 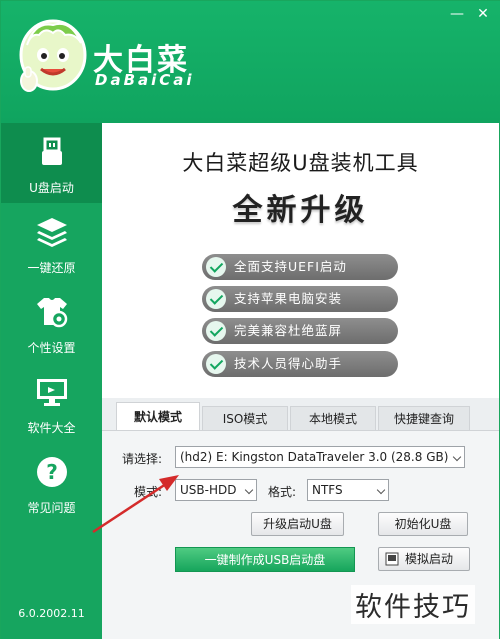 What do you see at coordinates (51, 428) in the screenshot?
I see `sidebar-item-label: 软件大全` at bounding box center [51, 428].